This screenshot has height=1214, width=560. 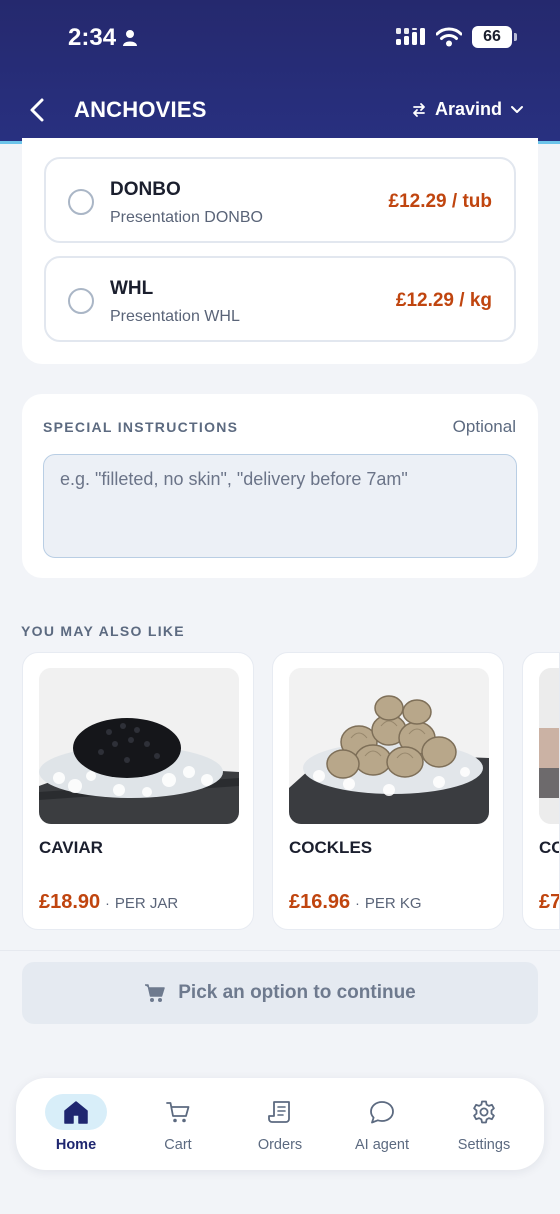 What do you see at coordinates (130, 38) in the screenshot?
I see `person-icon` at bounding box center [130, 38].